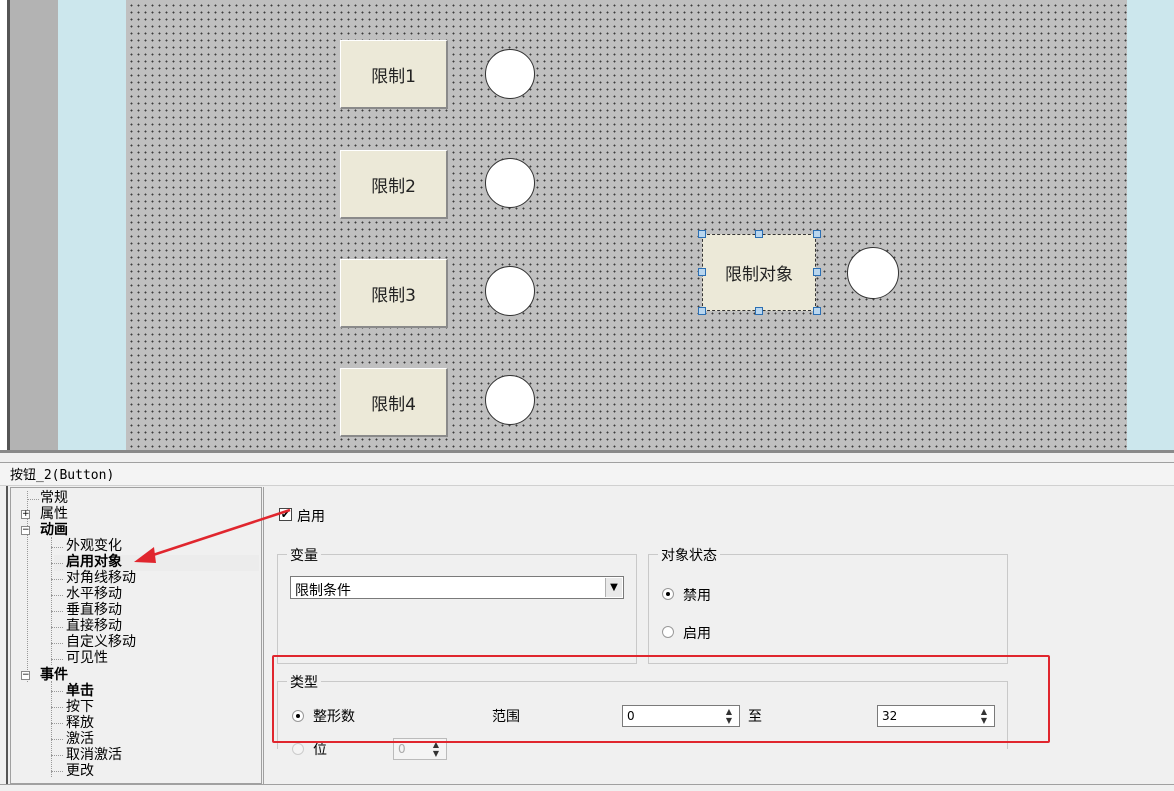  What do you see at coordinates (457, 587) in the screenshot?
I see `variable-dropdown: 限制条件 ▼` at bounding box center [457, 587].